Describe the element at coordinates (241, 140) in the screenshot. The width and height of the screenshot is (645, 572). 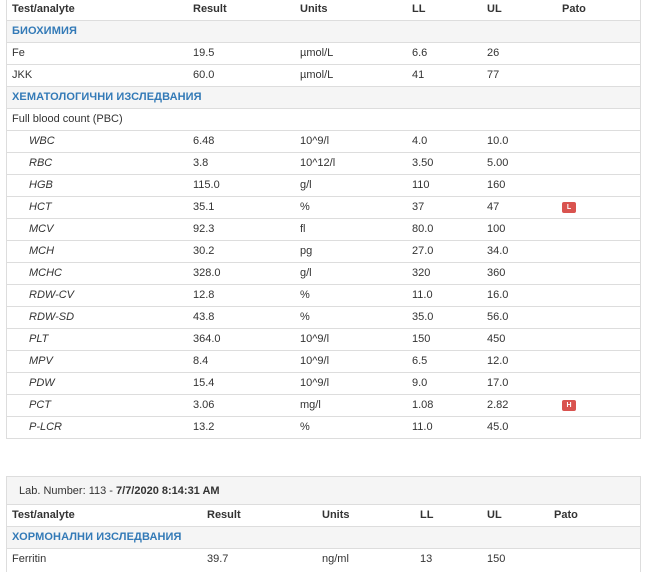
I see `result-value: 6.48` at that location.